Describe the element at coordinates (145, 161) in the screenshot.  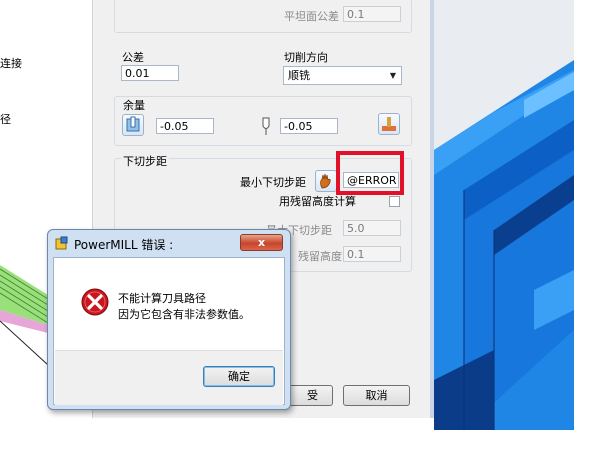
I see `stepdown-group-label: 下切步距` at that location.